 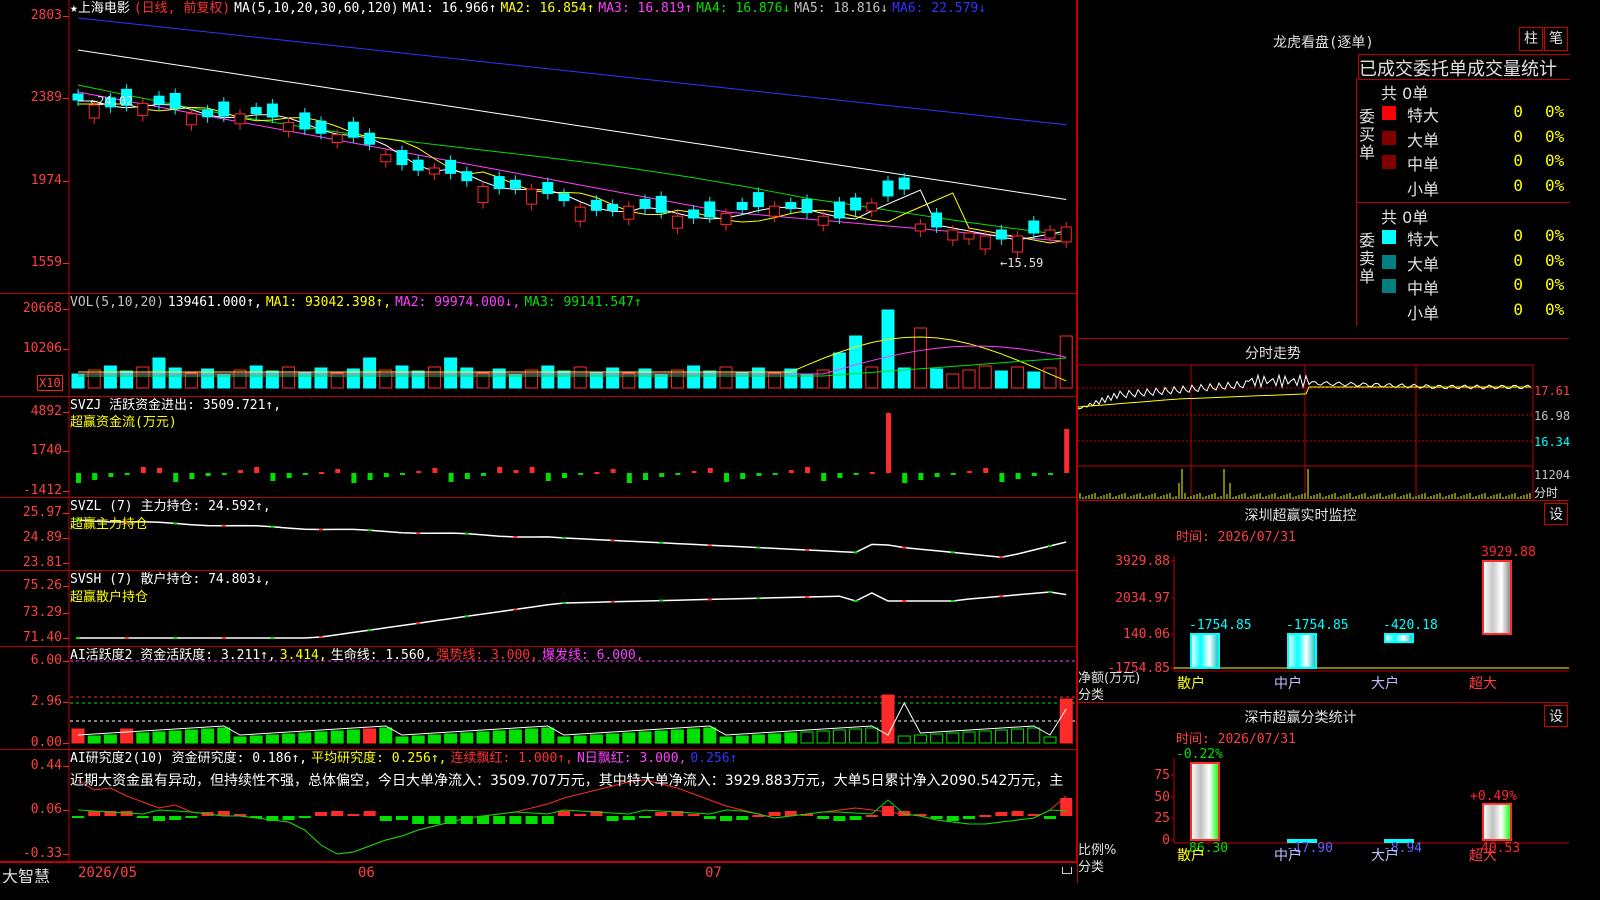 I want to click on y-axis-label: 0.00, so click(x=46, y=742).